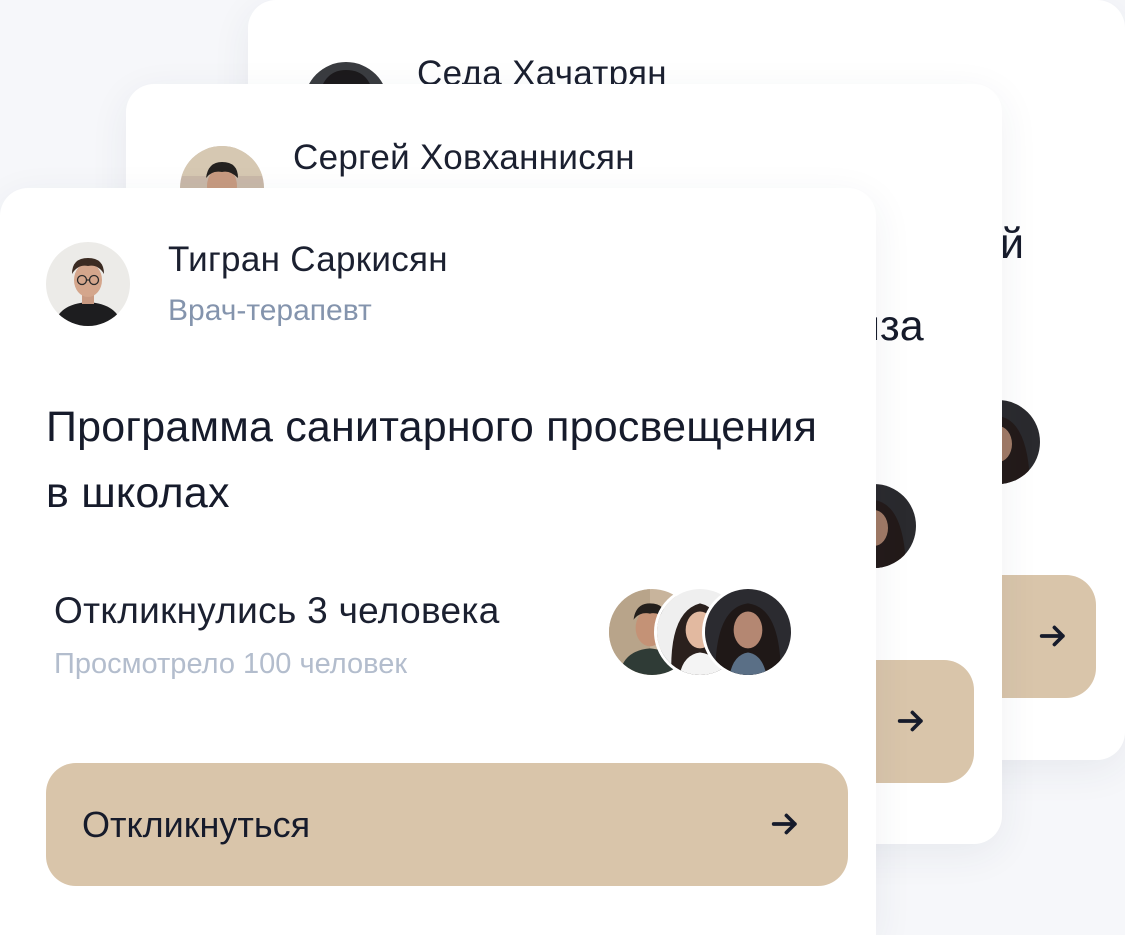 The height and width of the screenshot is (935, 1125). I want to click on author-avatar, so click(88, 284).